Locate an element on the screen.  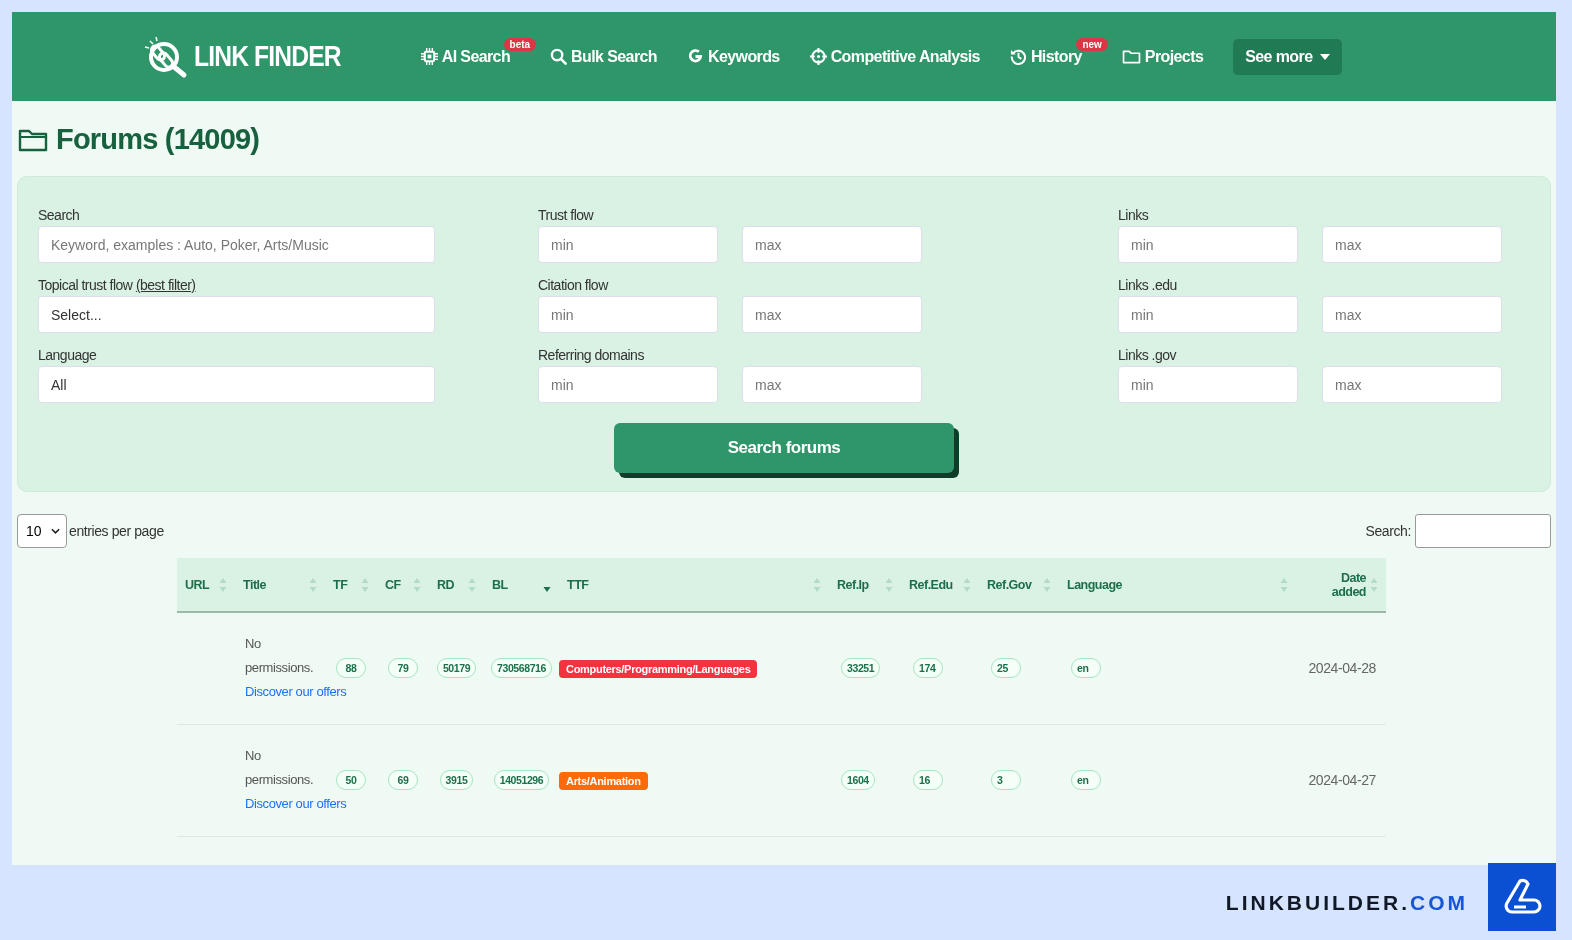
select-field: All is located at coordinates (236, 384).